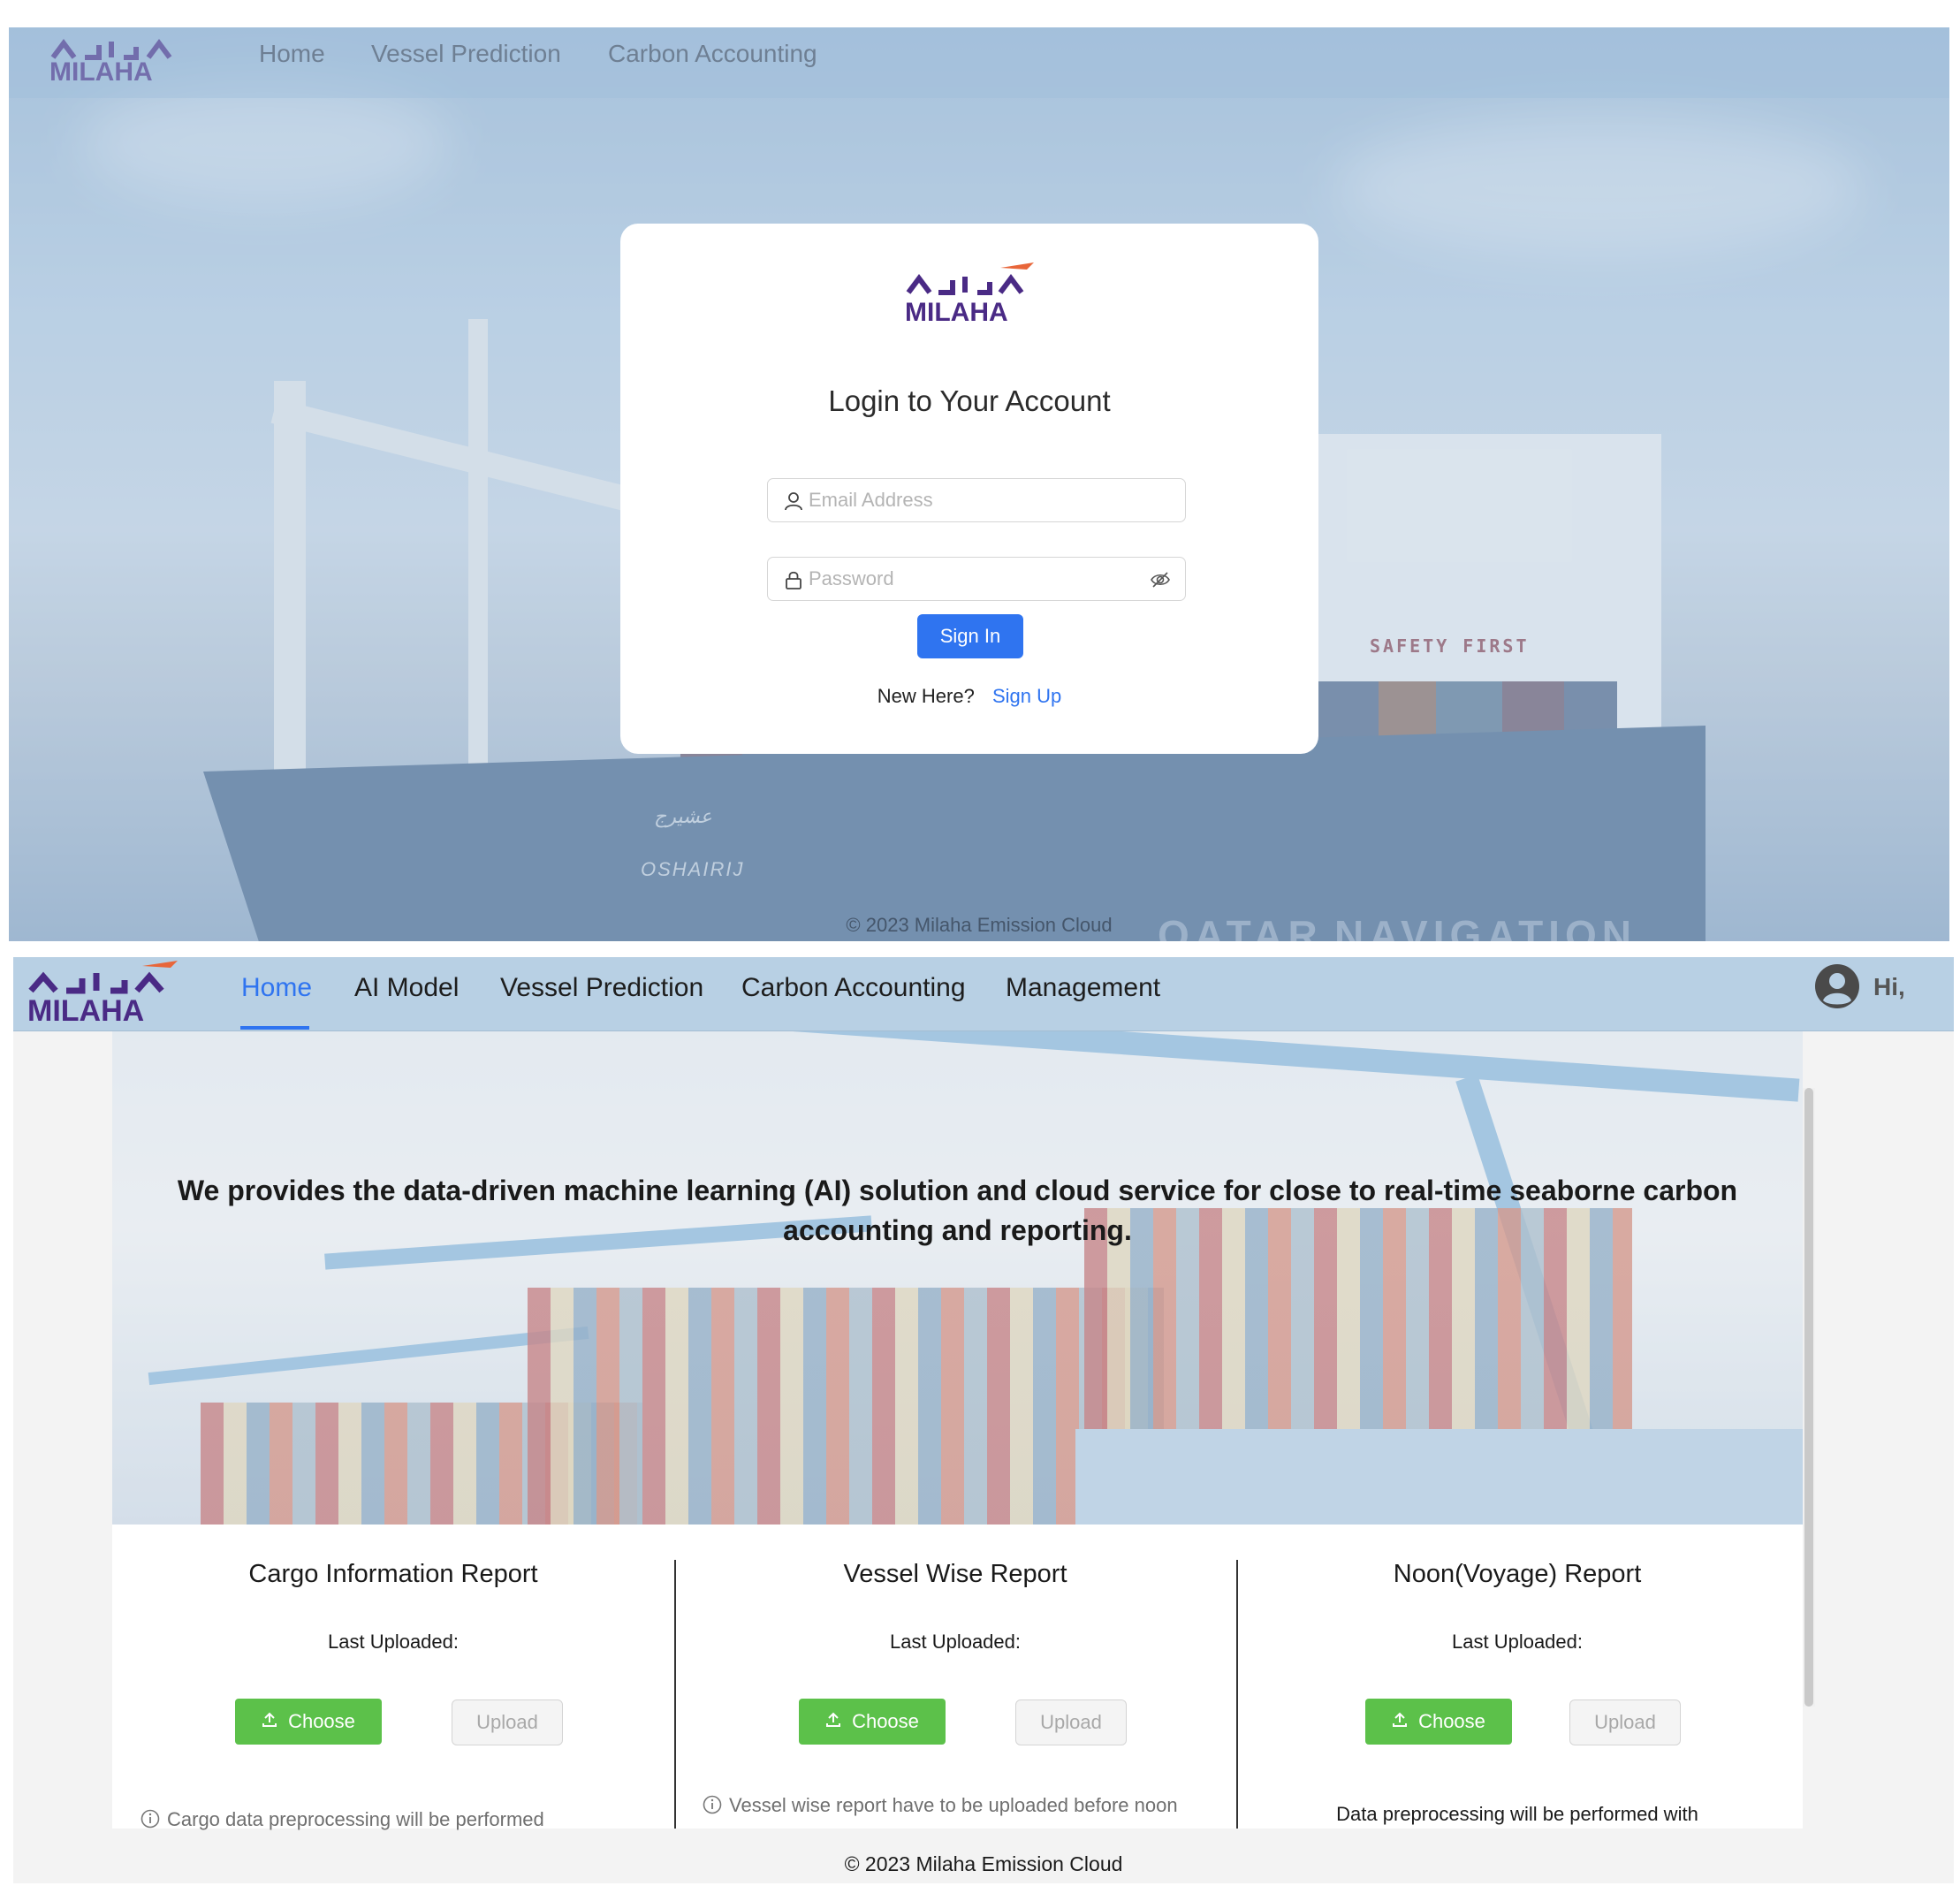 This screenshot has height=1901, width=1960. Describe the element at coordinates (1083, 988) in the screenshot. I see `nav-management: Management` at that location.